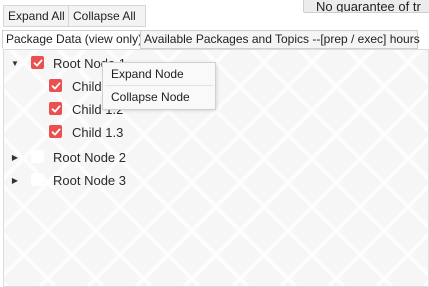  Describe the element at coordinates (89, 157) in the screenshot. I see `tree-node-label: Root Node 2` at that location.